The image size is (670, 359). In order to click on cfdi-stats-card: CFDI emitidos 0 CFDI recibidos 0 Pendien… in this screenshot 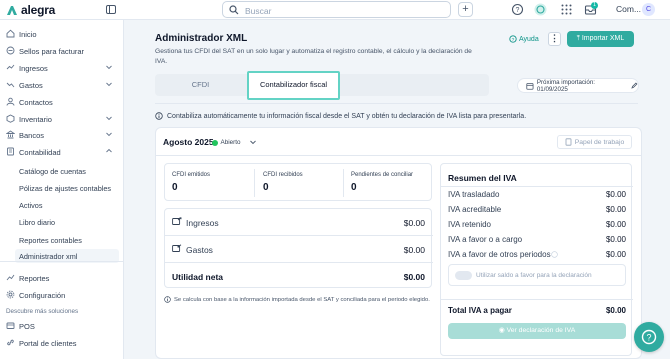, I will do `click(298, 182)`.